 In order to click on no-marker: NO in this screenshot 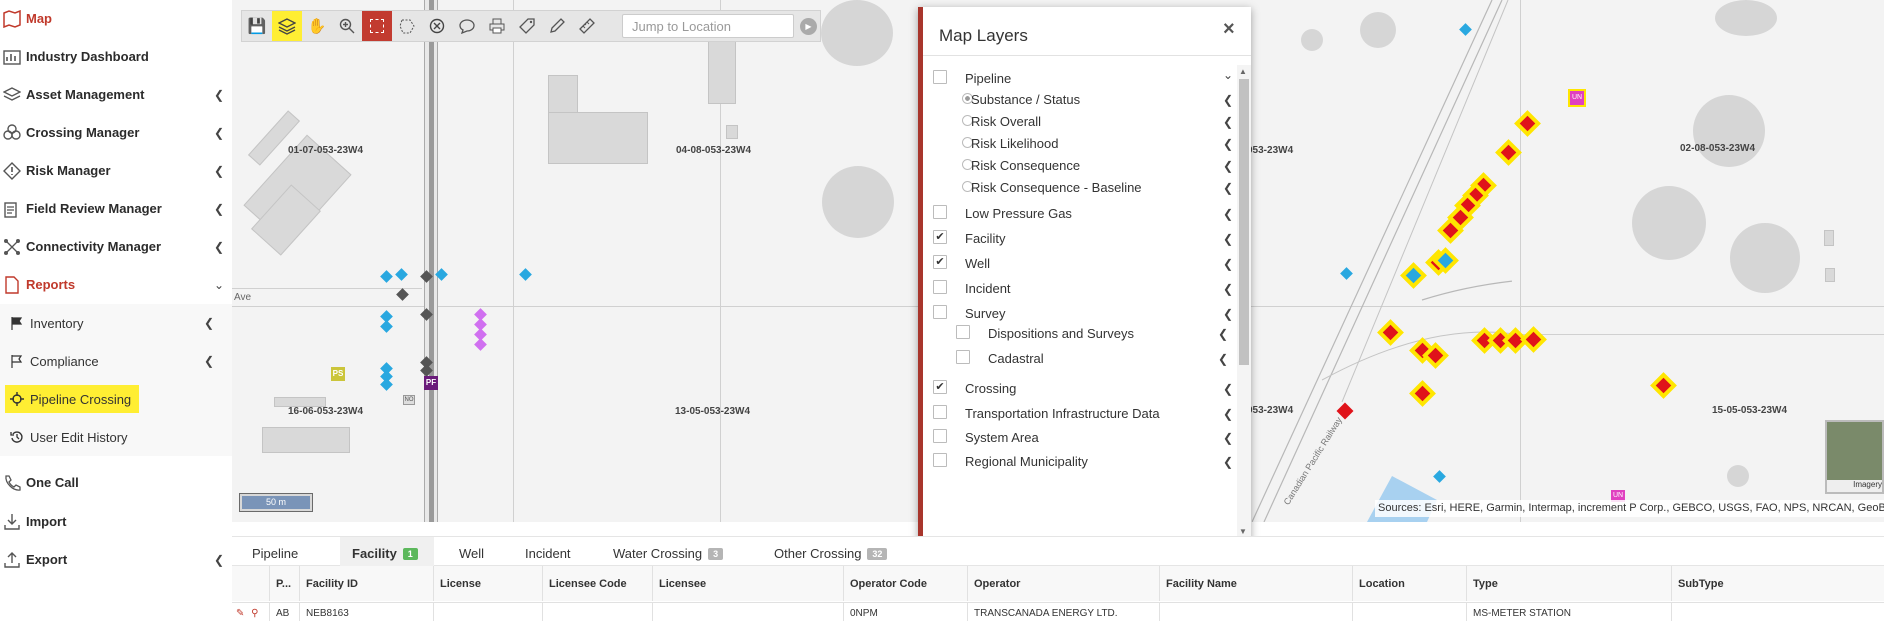, I will do `click(409, 400)`.